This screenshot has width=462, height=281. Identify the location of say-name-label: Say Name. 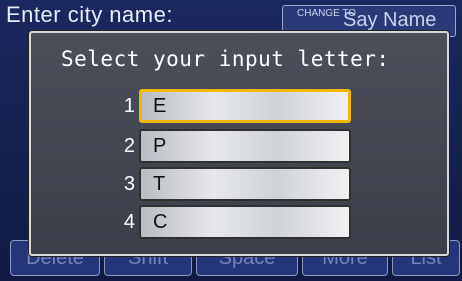
(390, 20).